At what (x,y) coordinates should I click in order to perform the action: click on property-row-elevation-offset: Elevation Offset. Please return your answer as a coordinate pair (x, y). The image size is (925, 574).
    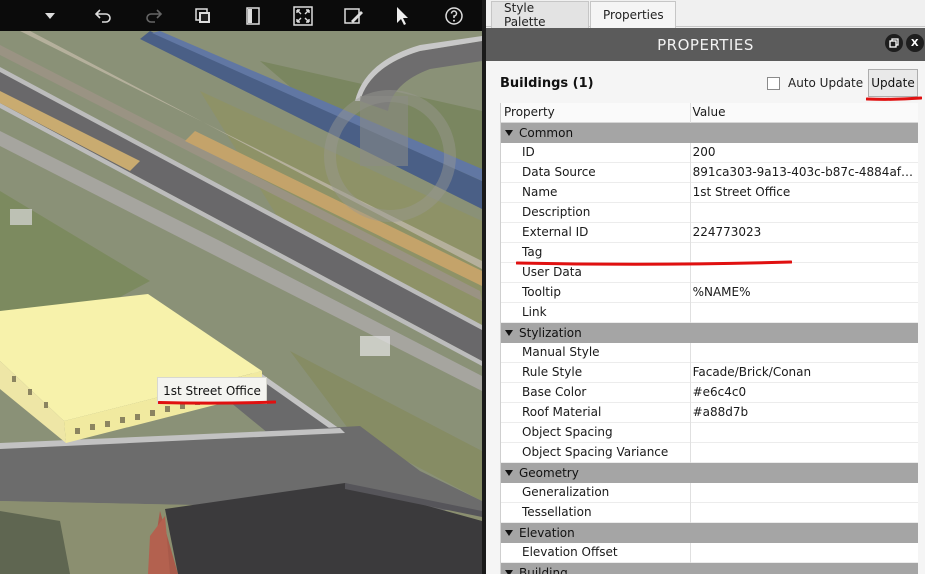
    Looking at the image, I should click on (709, 553).